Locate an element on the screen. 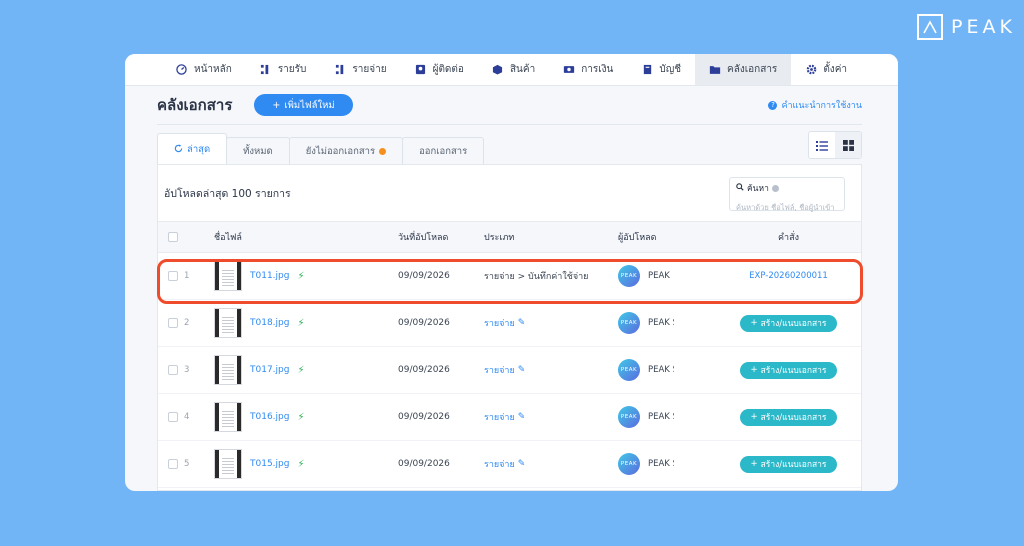  search-input is located at coordinates (787, 207).